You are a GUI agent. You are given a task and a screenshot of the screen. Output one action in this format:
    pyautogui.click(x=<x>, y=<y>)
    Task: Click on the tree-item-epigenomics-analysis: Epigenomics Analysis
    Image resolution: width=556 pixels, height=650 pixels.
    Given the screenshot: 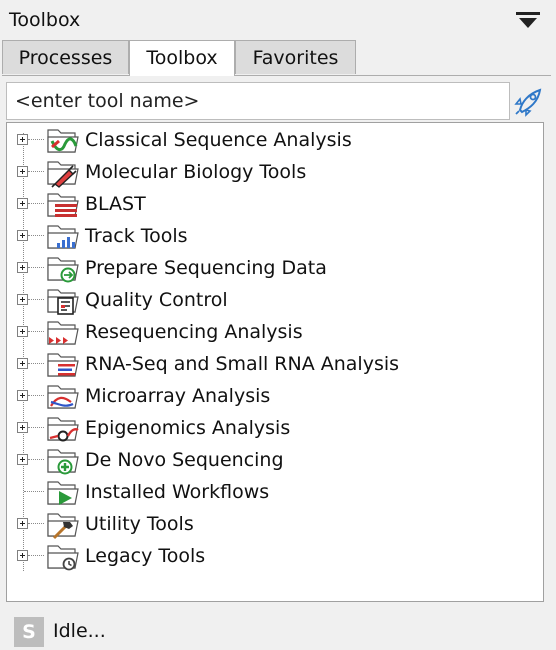 What is the action you would take?
    pyautogui.click(x=272, y=429)
    